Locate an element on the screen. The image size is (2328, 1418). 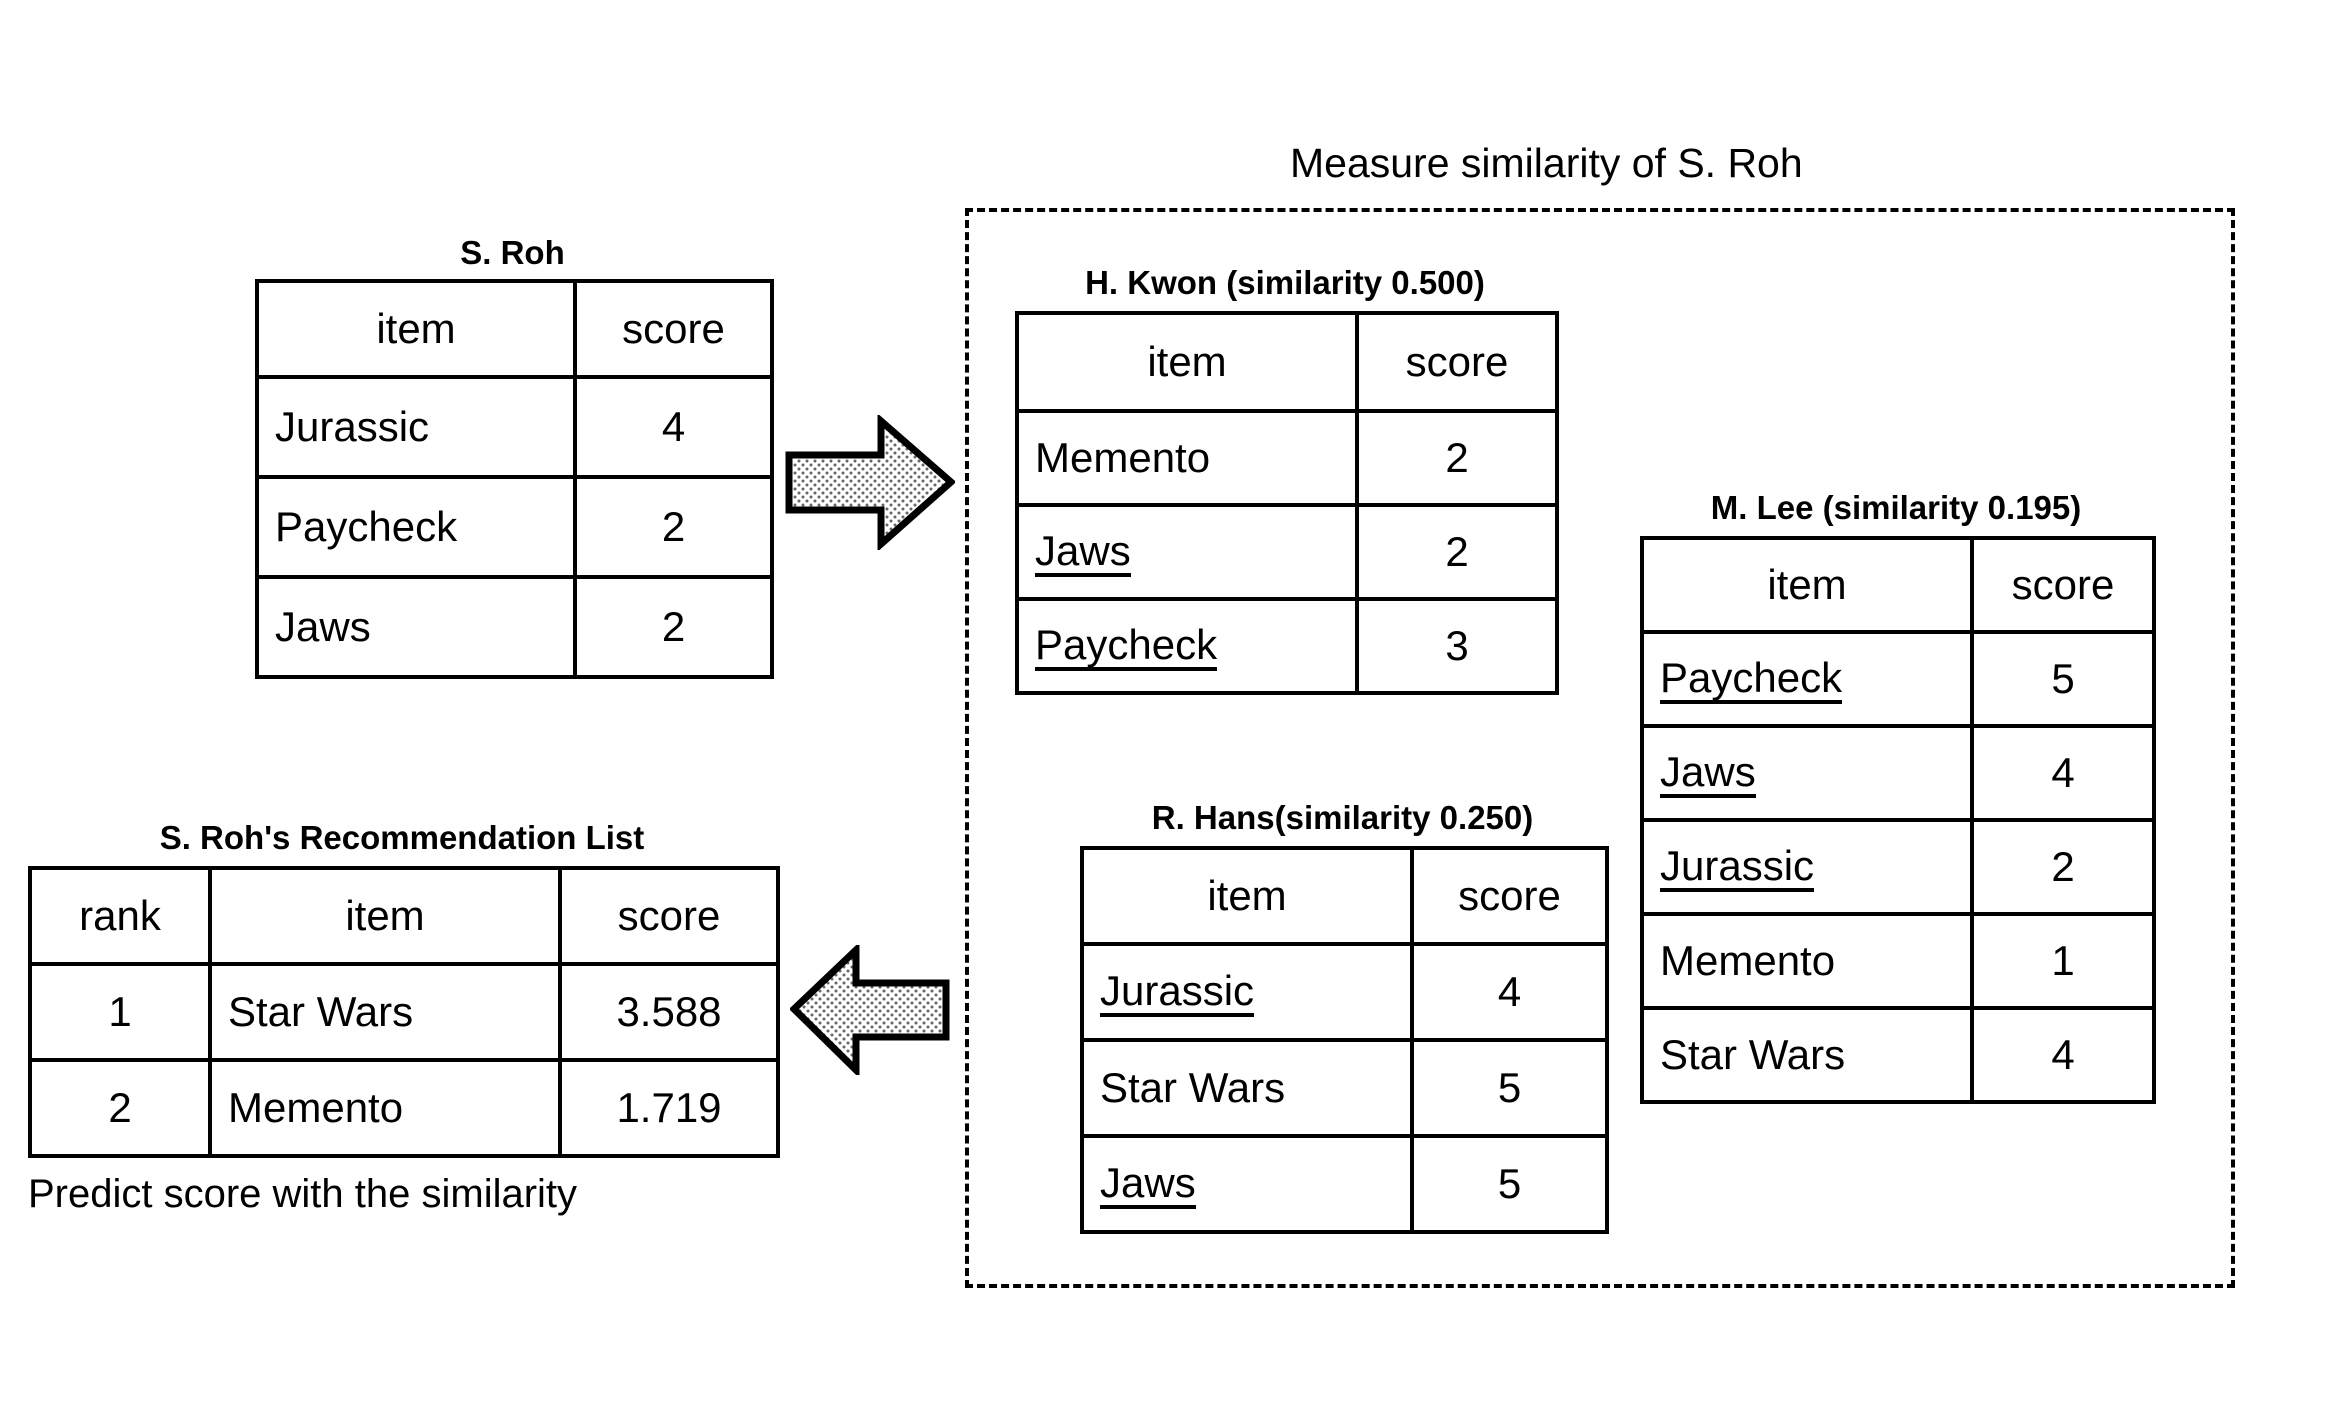
arrow-left-icon is located at coordinates (870, 1010).